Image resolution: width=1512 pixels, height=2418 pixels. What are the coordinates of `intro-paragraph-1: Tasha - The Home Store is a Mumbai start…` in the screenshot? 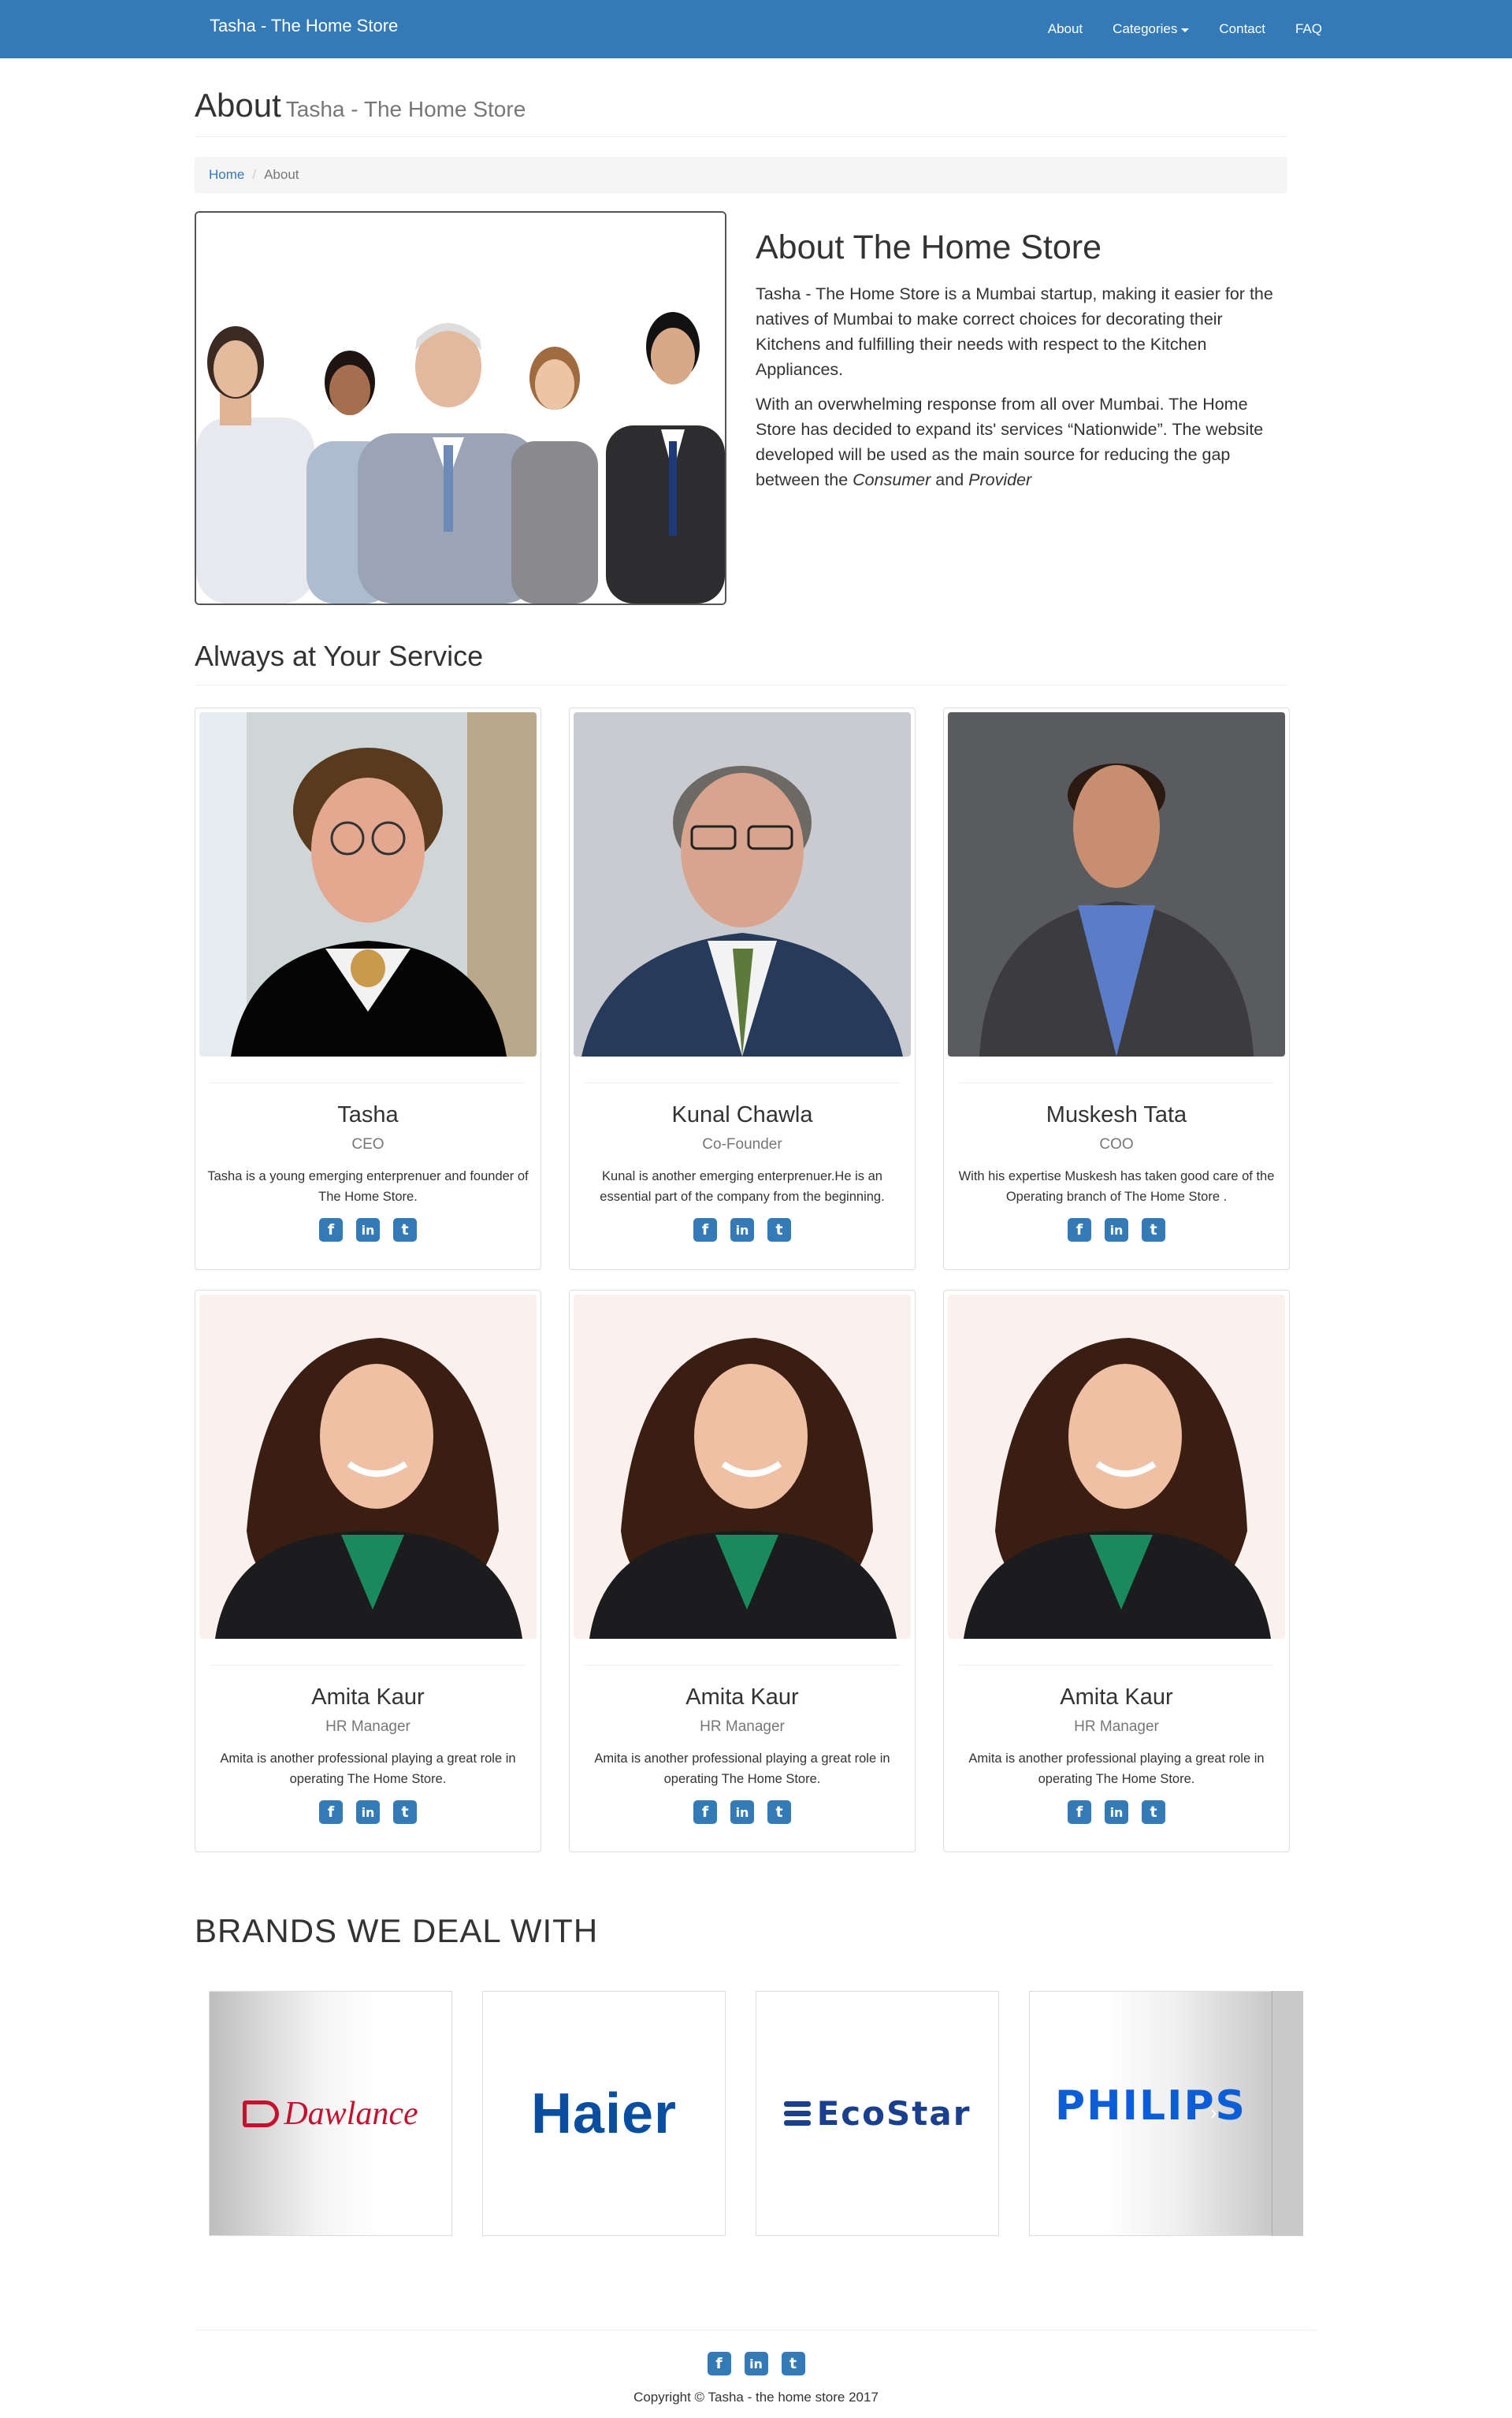 It's located at (1014, 331).